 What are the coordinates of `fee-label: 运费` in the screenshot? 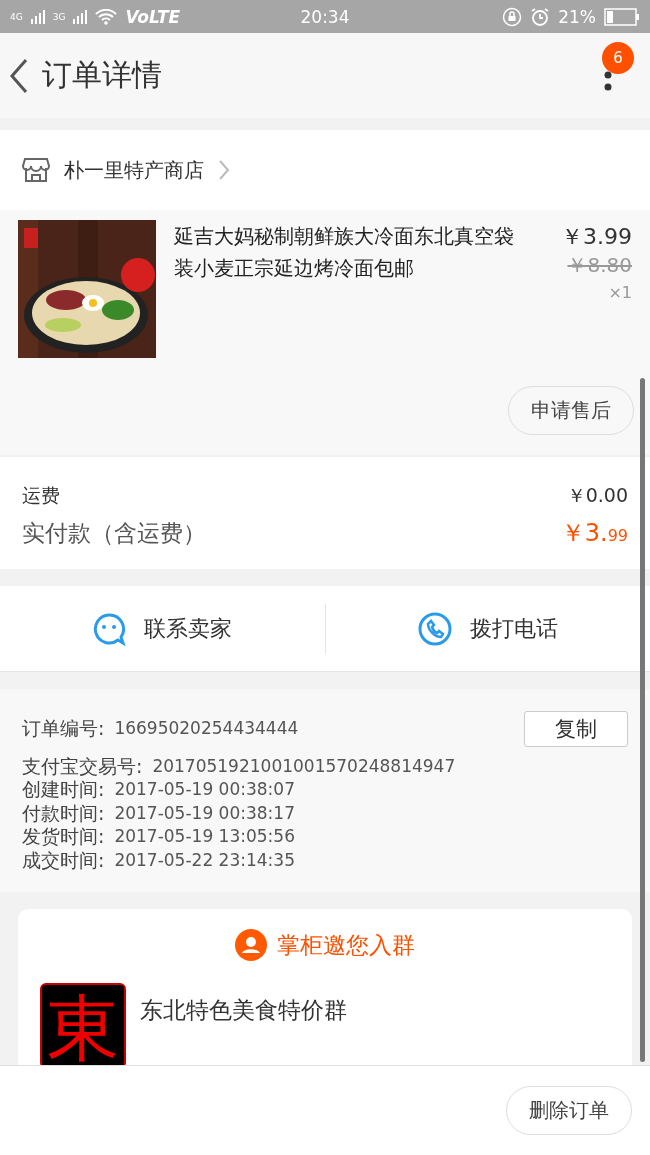 It's located at (41, 495).